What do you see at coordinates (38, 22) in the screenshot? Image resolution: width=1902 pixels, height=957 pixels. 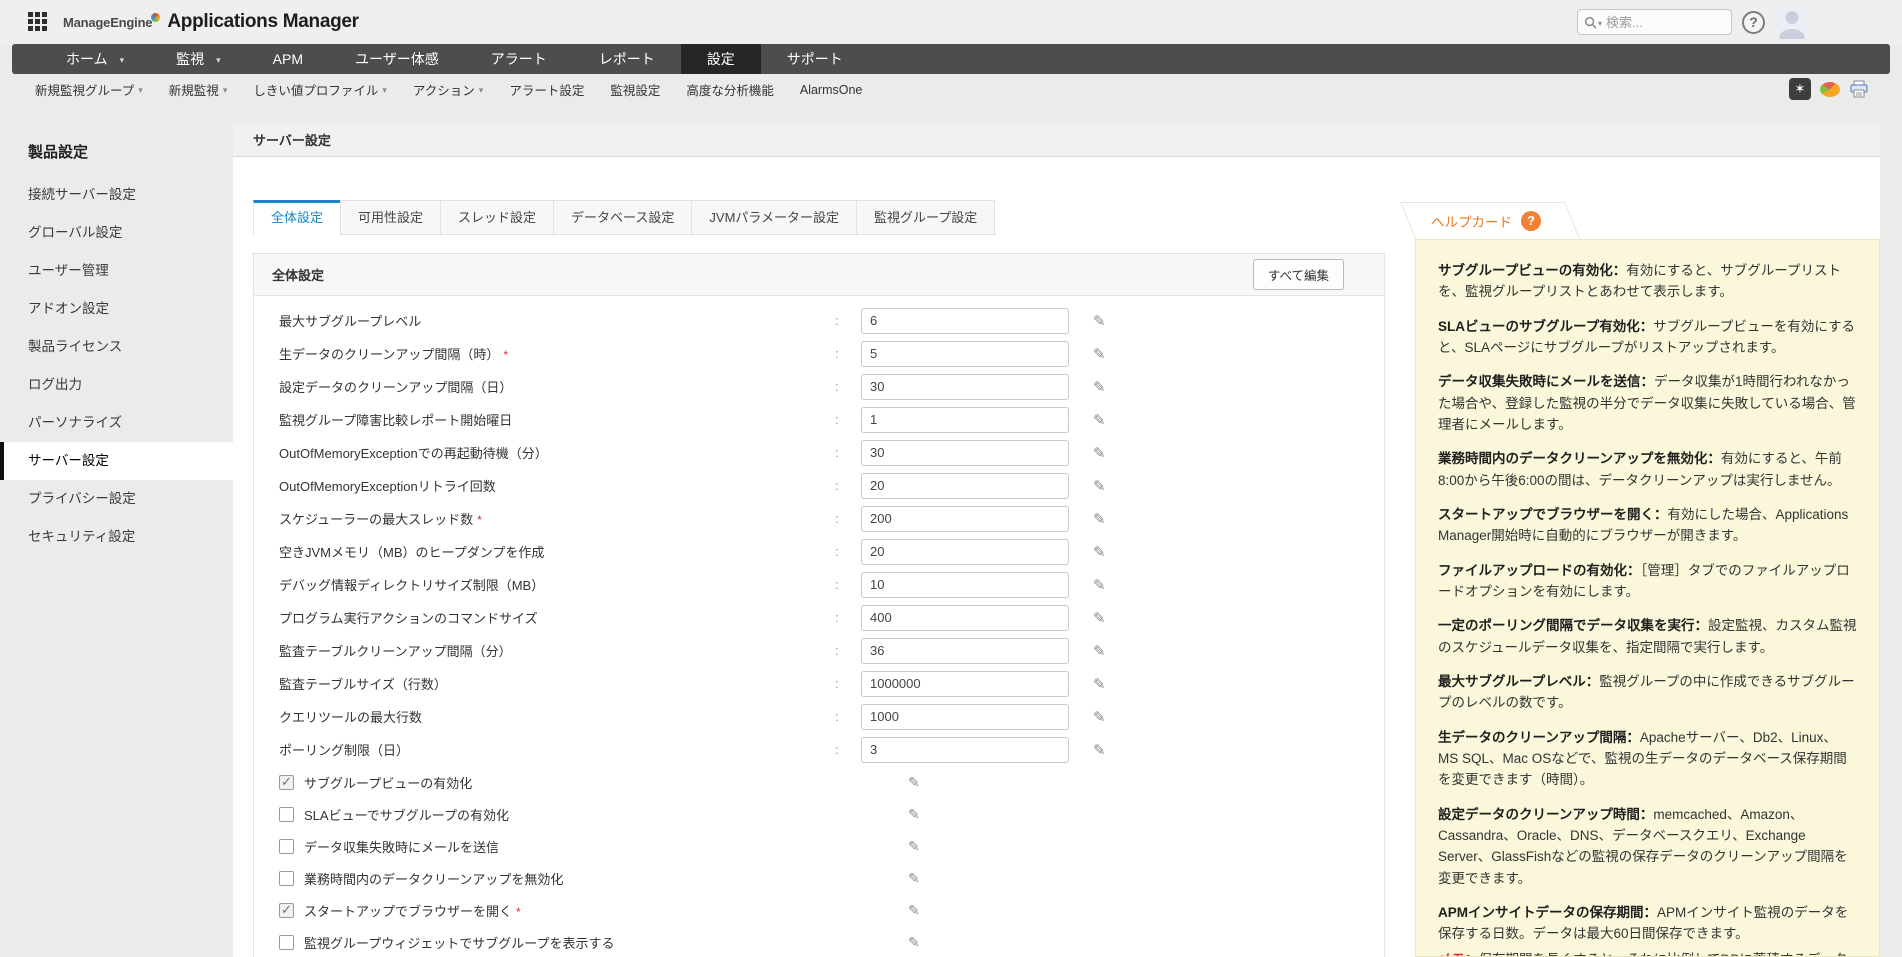 I see `apps-grid-icon` at bounding box center [38, 22].